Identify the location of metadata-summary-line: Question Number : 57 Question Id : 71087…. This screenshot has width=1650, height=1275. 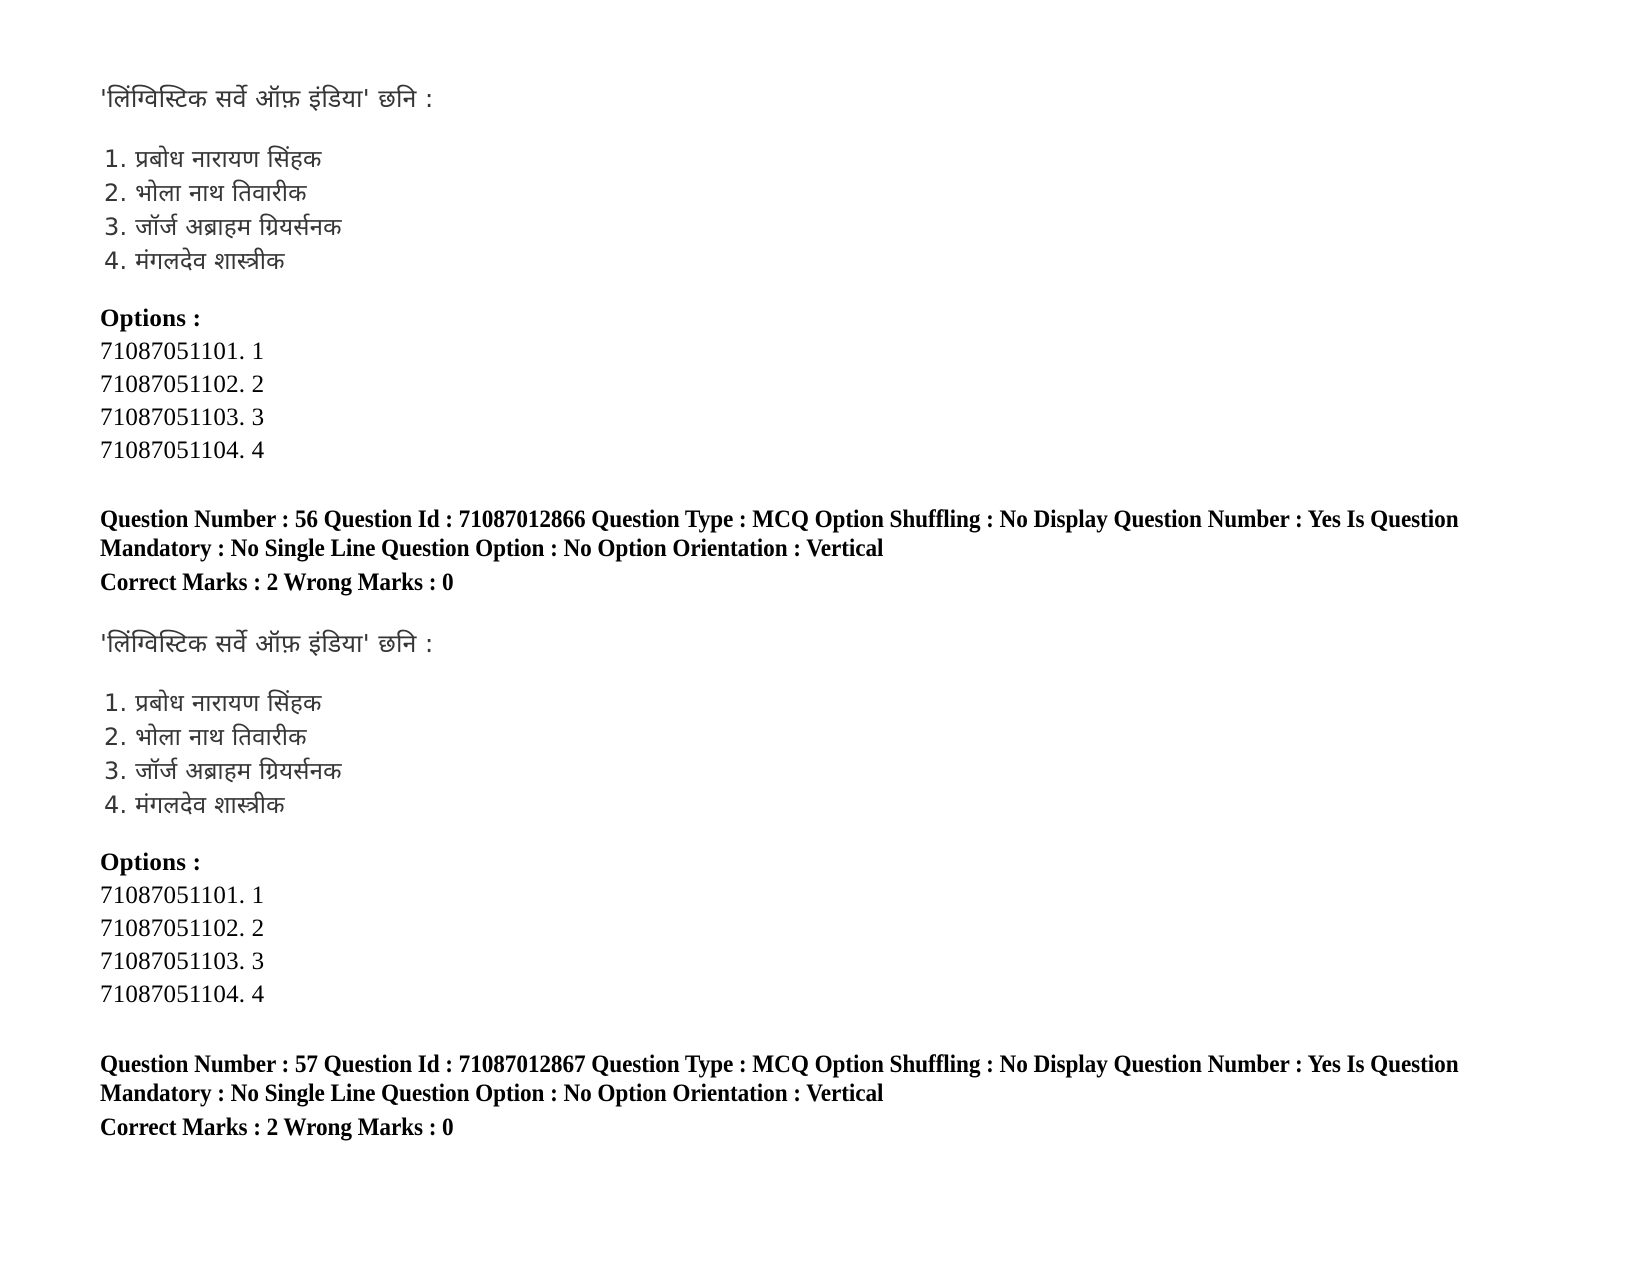
(779, 1079).